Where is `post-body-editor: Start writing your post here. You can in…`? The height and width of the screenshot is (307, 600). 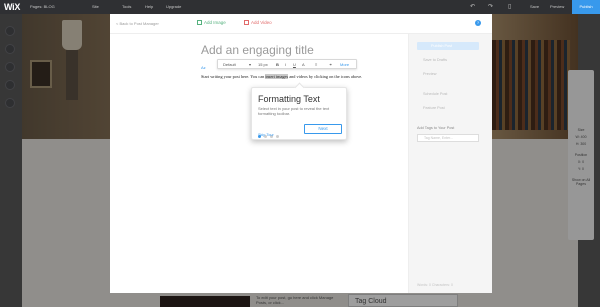
post-body-editor: Start writing your post here. You can in… is located at coordinates (281, 76).